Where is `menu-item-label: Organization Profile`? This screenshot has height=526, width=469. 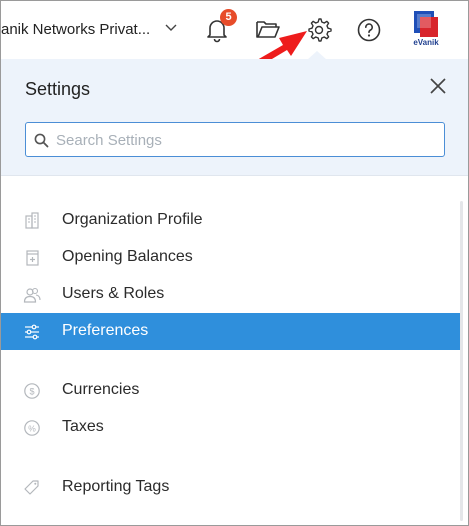
menu-item-label: Organization Profile is located at coordinates (132, 219).